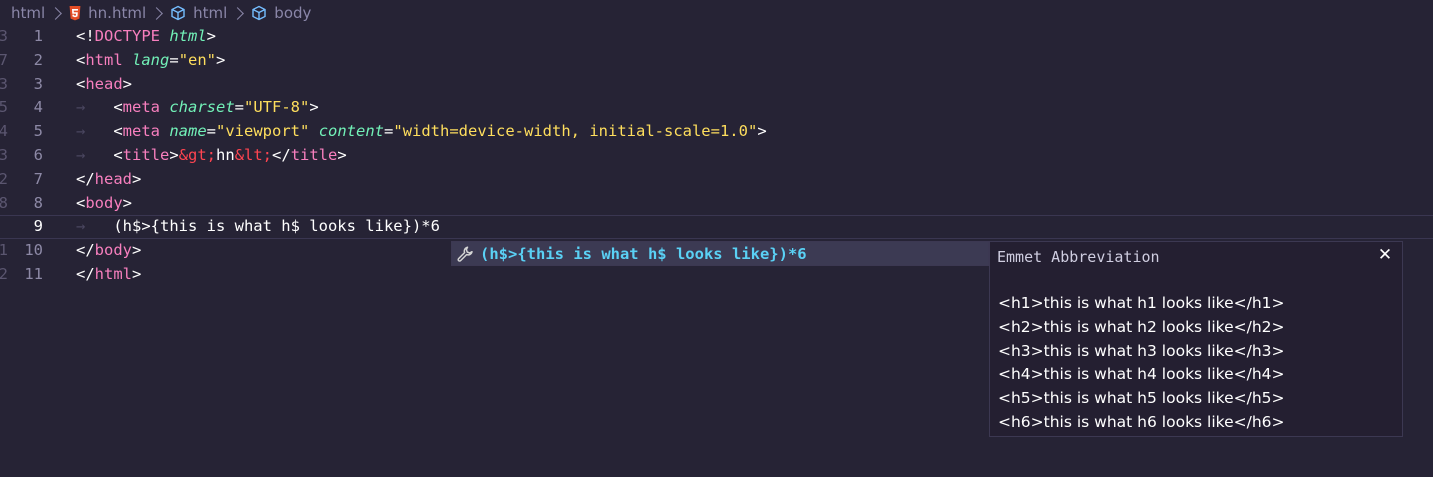 This screenshot has width=1433, height=477. I want to click on breadcrumb-item-body-element: body, so click(281, 13).